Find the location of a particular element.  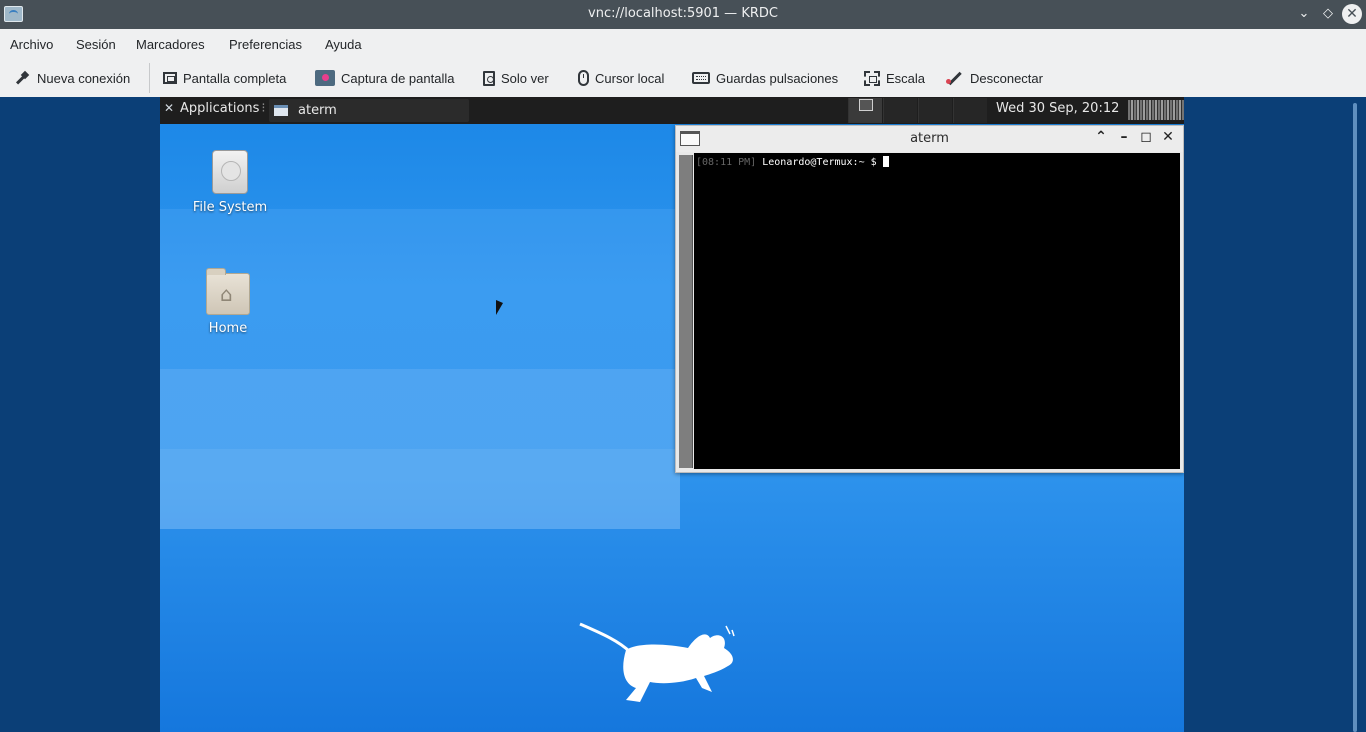

minimize-icon: – is located at coordinates (1124, 139).